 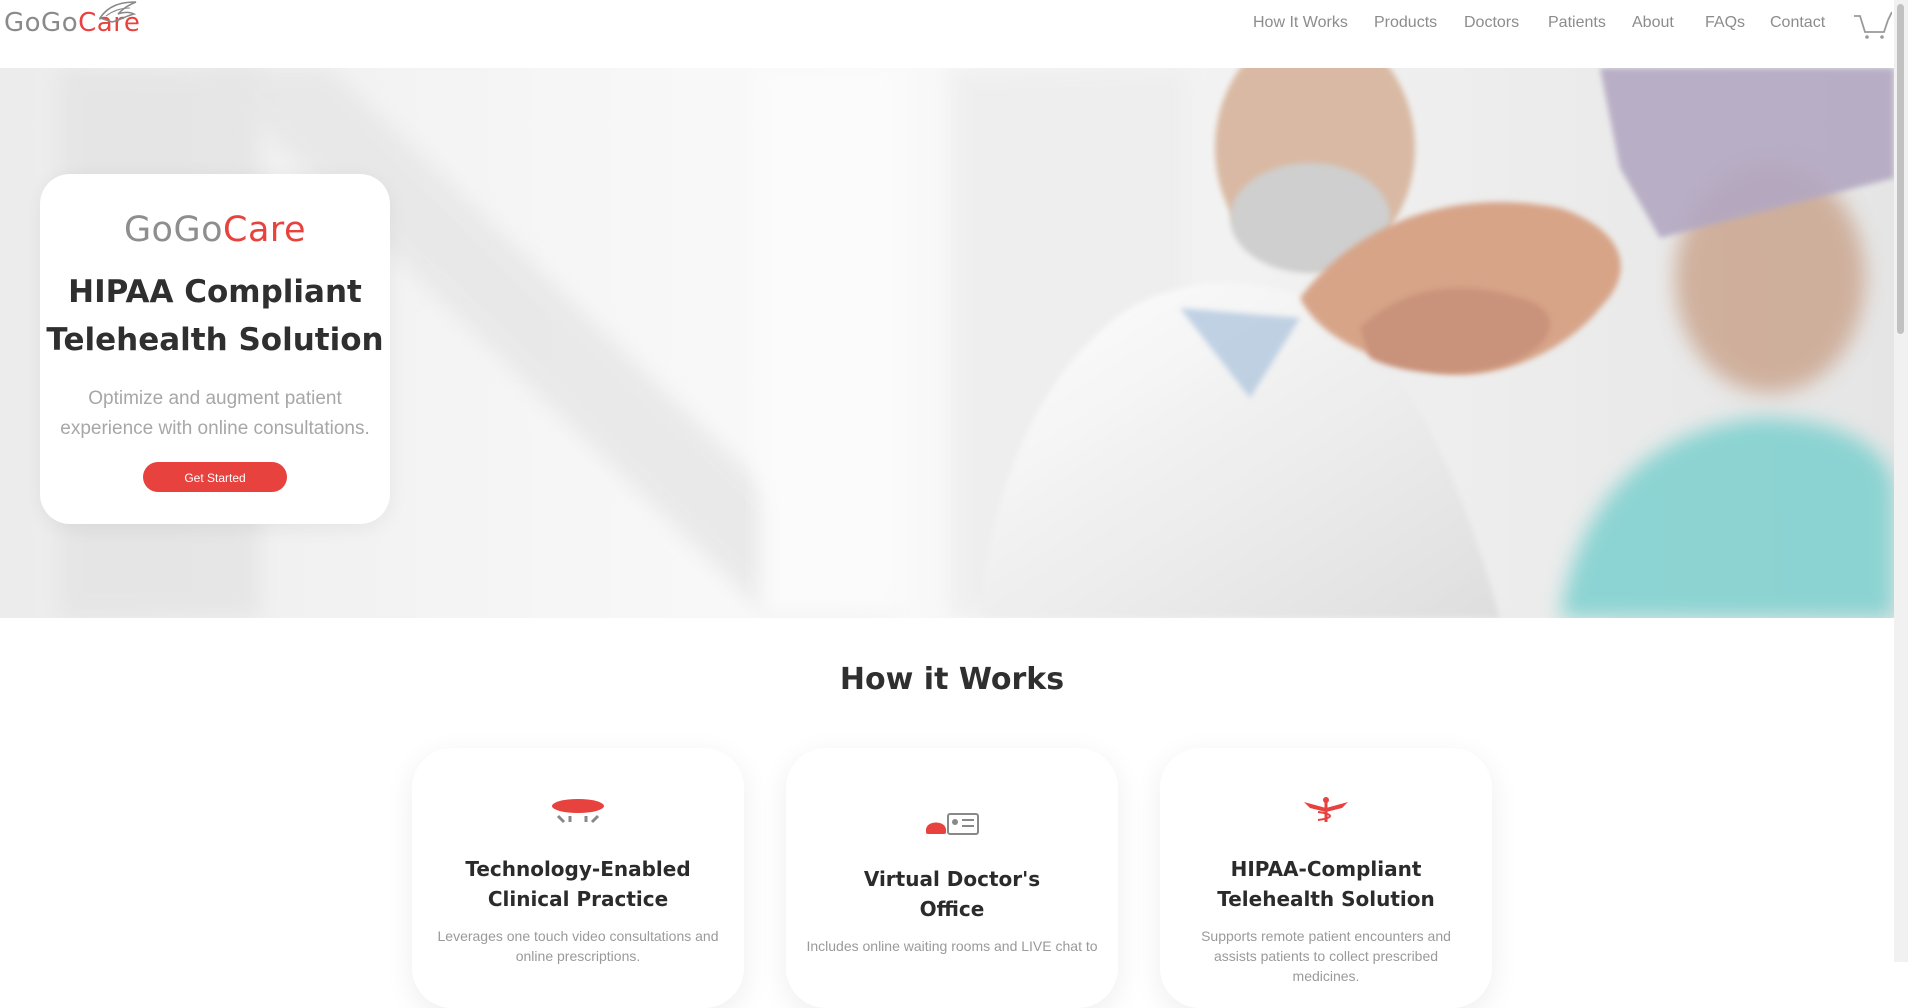 I want to click on feature-title-line2: Telehealth Solution, so click(x=1326, y=899).